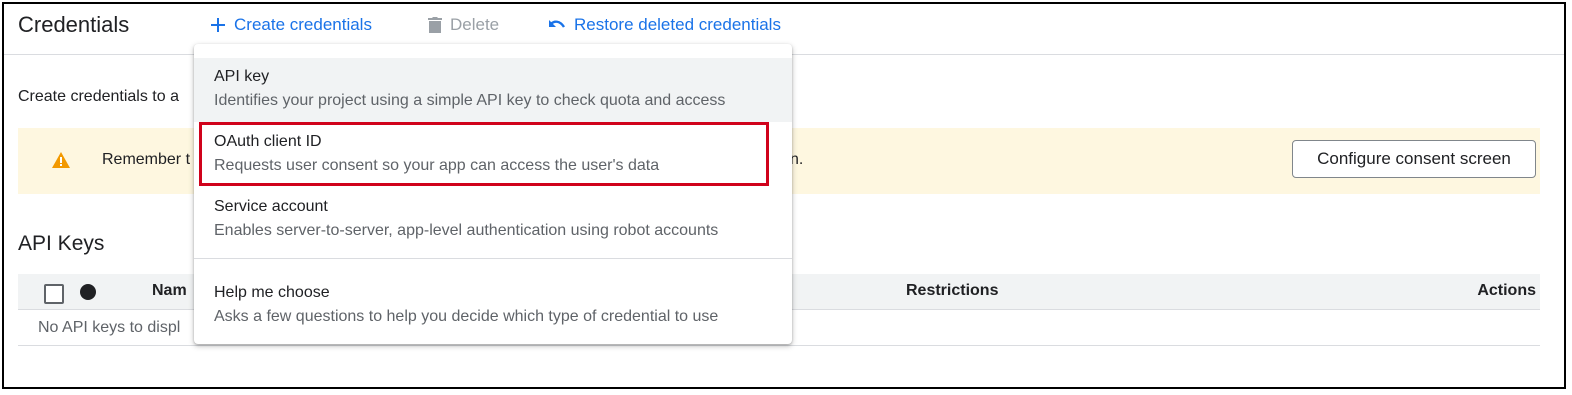 This screenshot has height=395, width=1572. I want to click on warning-icon, so click(61, 160).